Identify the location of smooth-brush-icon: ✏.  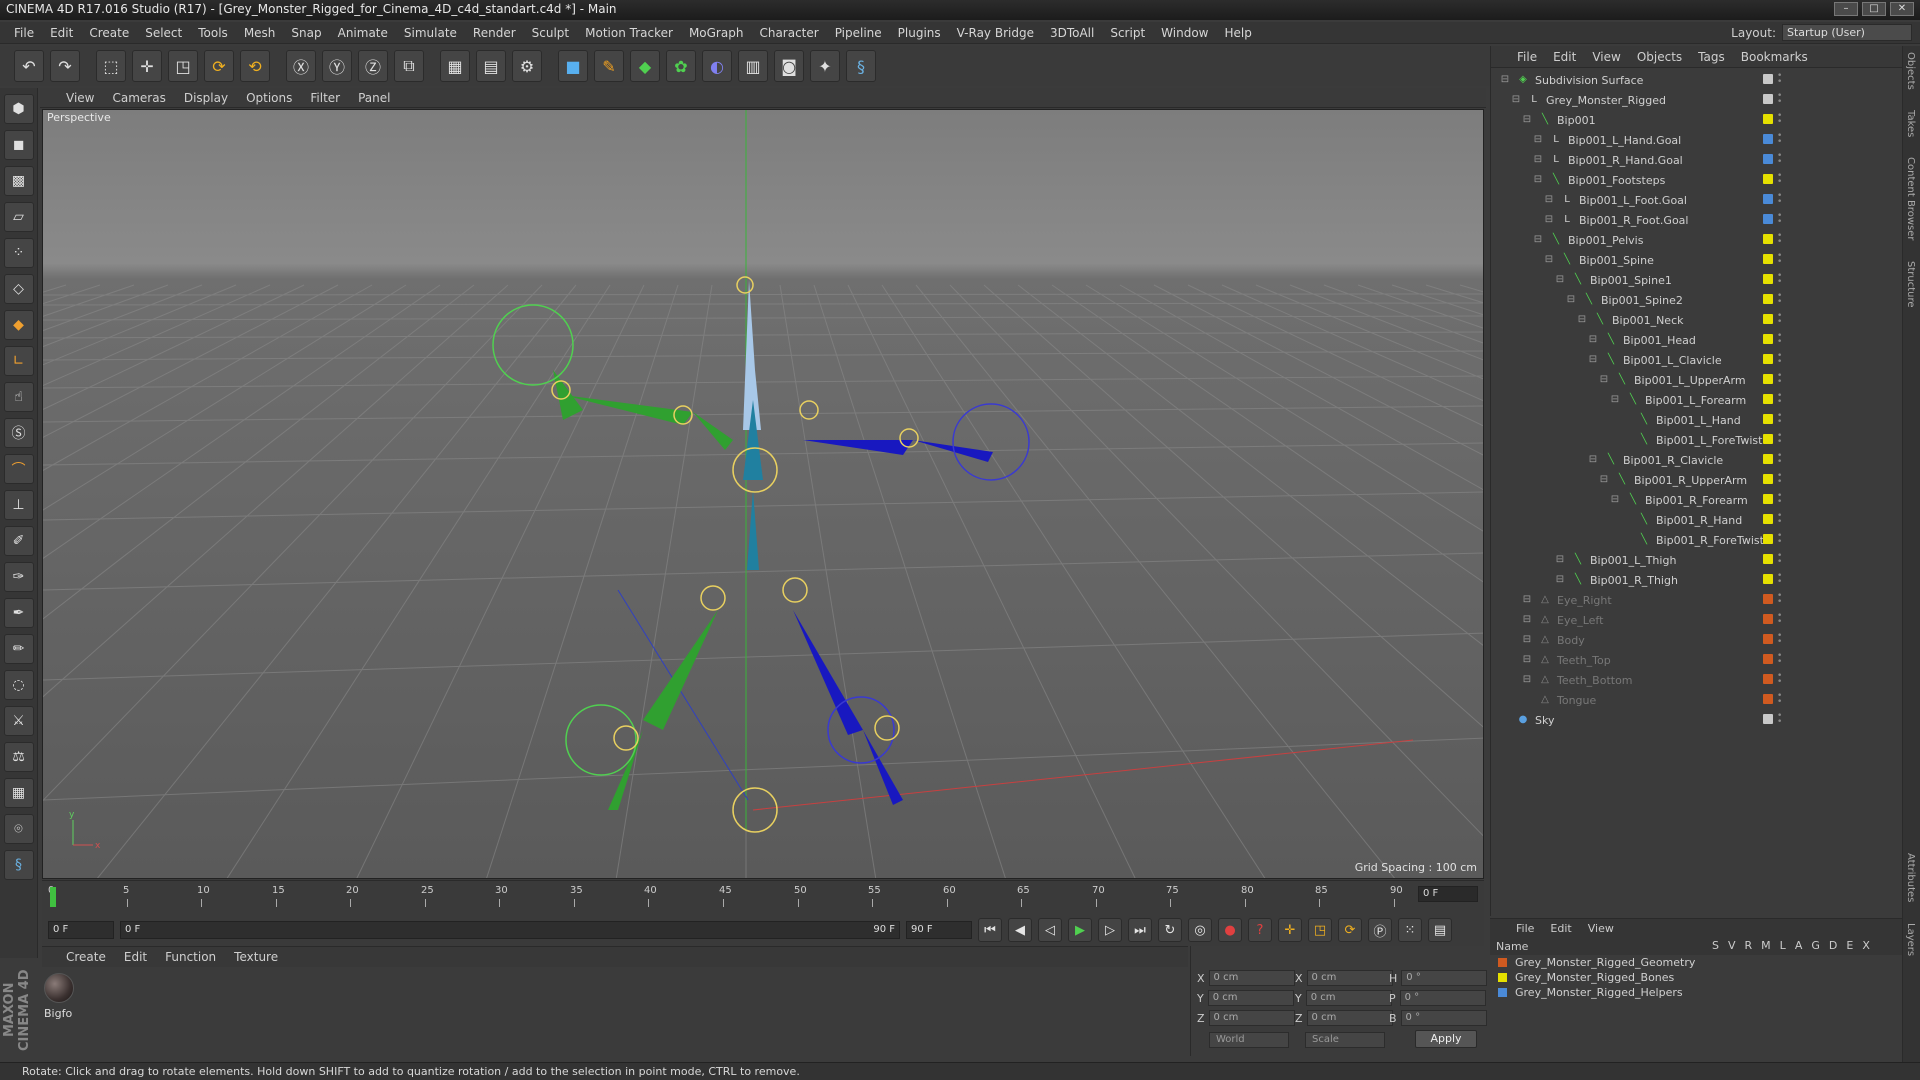
(18, 649).